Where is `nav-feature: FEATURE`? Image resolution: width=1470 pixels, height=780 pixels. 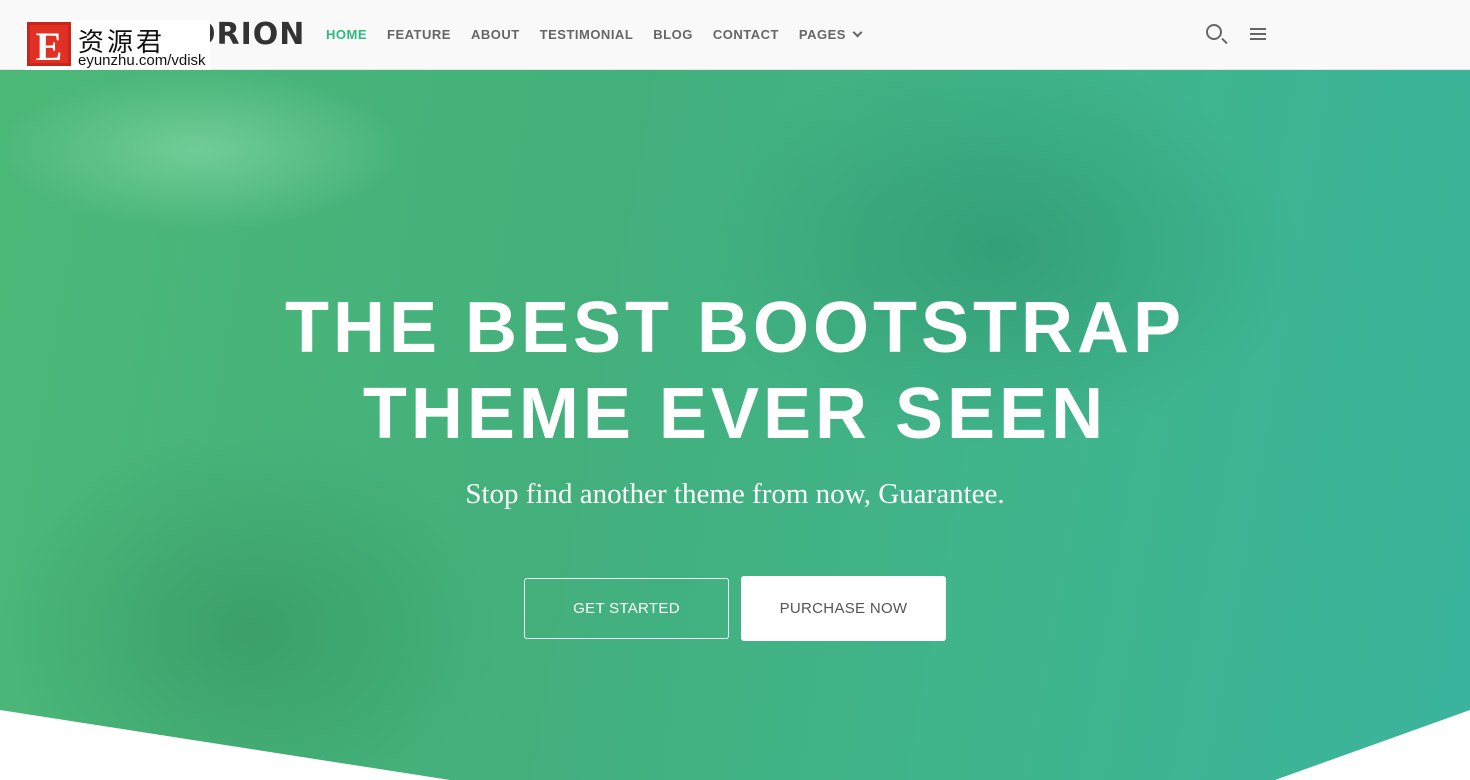 nav-feature: FEATURE is located at coordinates (419, 34).